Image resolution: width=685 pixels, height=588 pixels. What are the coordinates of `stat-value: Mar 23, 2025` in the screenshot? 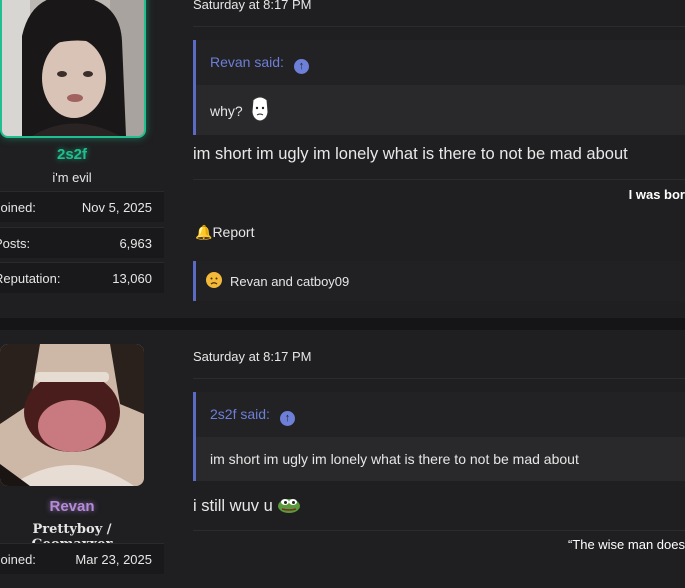 It's located at (113, 559).